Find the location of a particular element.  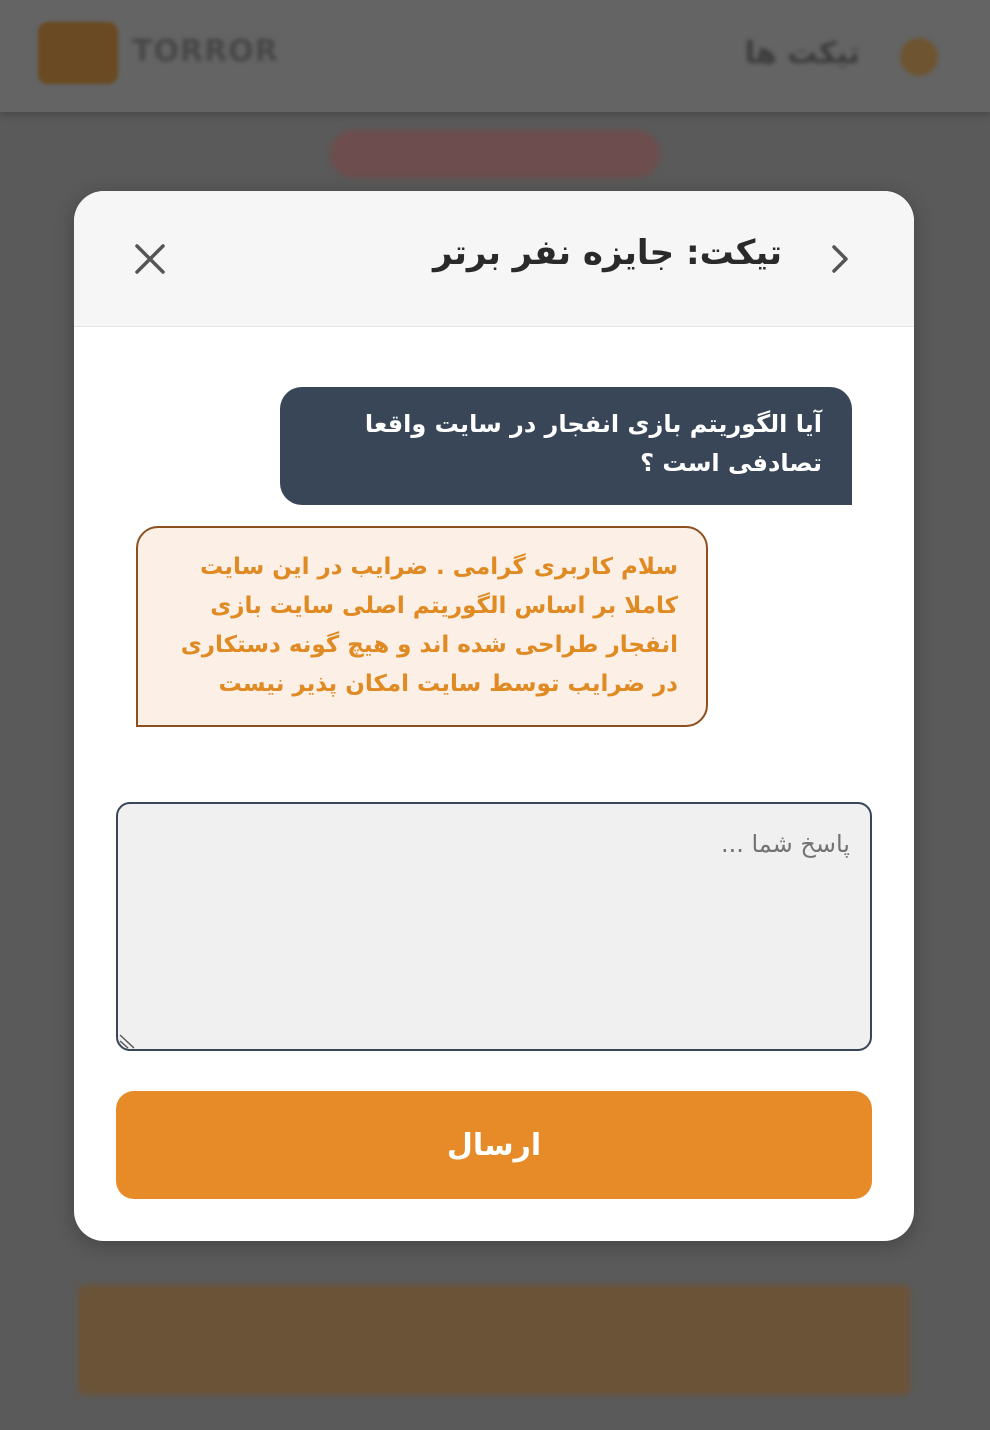

close-icon is located at coordinates (150, 259).